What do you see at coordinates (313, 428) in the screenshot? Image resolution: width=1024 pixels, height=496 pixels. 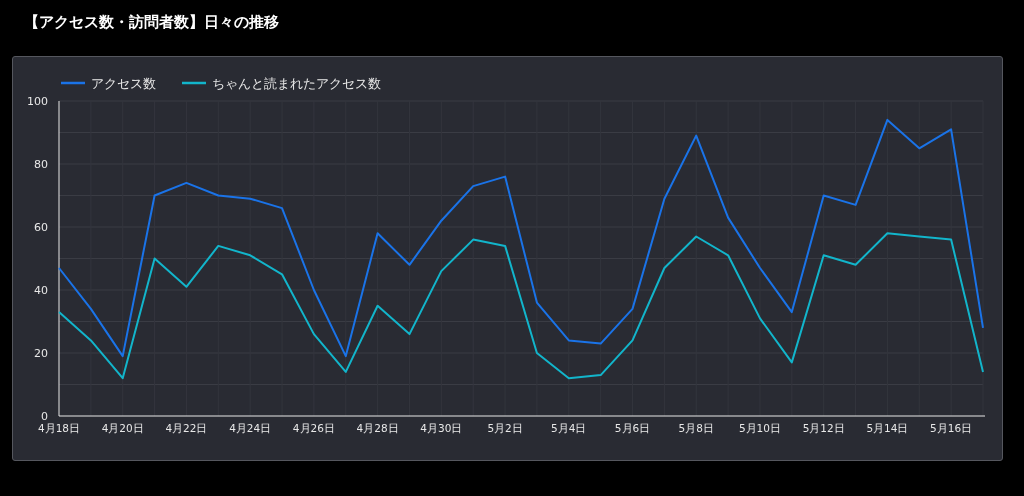 I see `x-tick-label: 4月26日` at bounding box center [313, 428].